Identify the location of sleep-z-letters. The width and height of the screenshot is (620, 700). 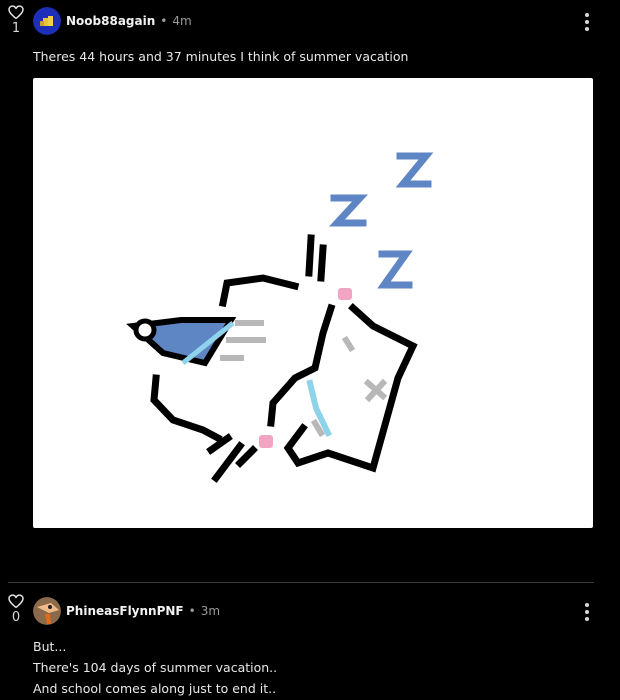
(381, 220).